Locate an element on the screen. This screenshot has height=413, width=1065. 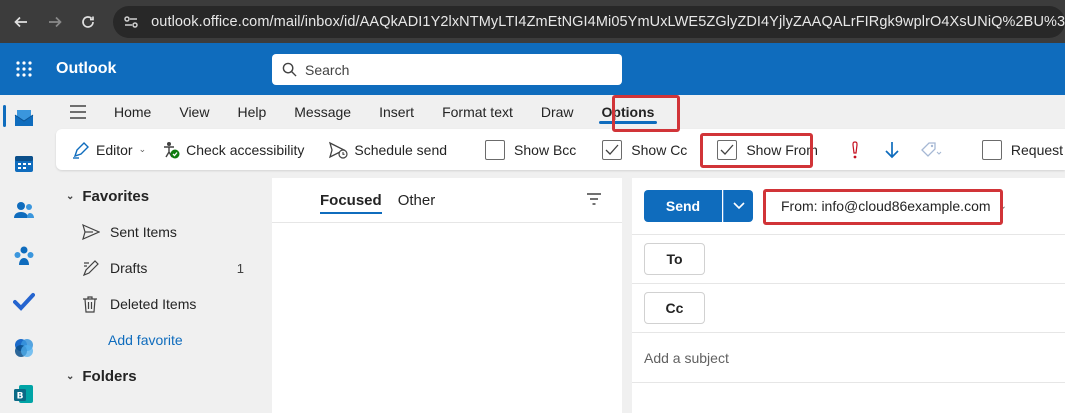
tab-help: Help is located at coordinates (251, 111).